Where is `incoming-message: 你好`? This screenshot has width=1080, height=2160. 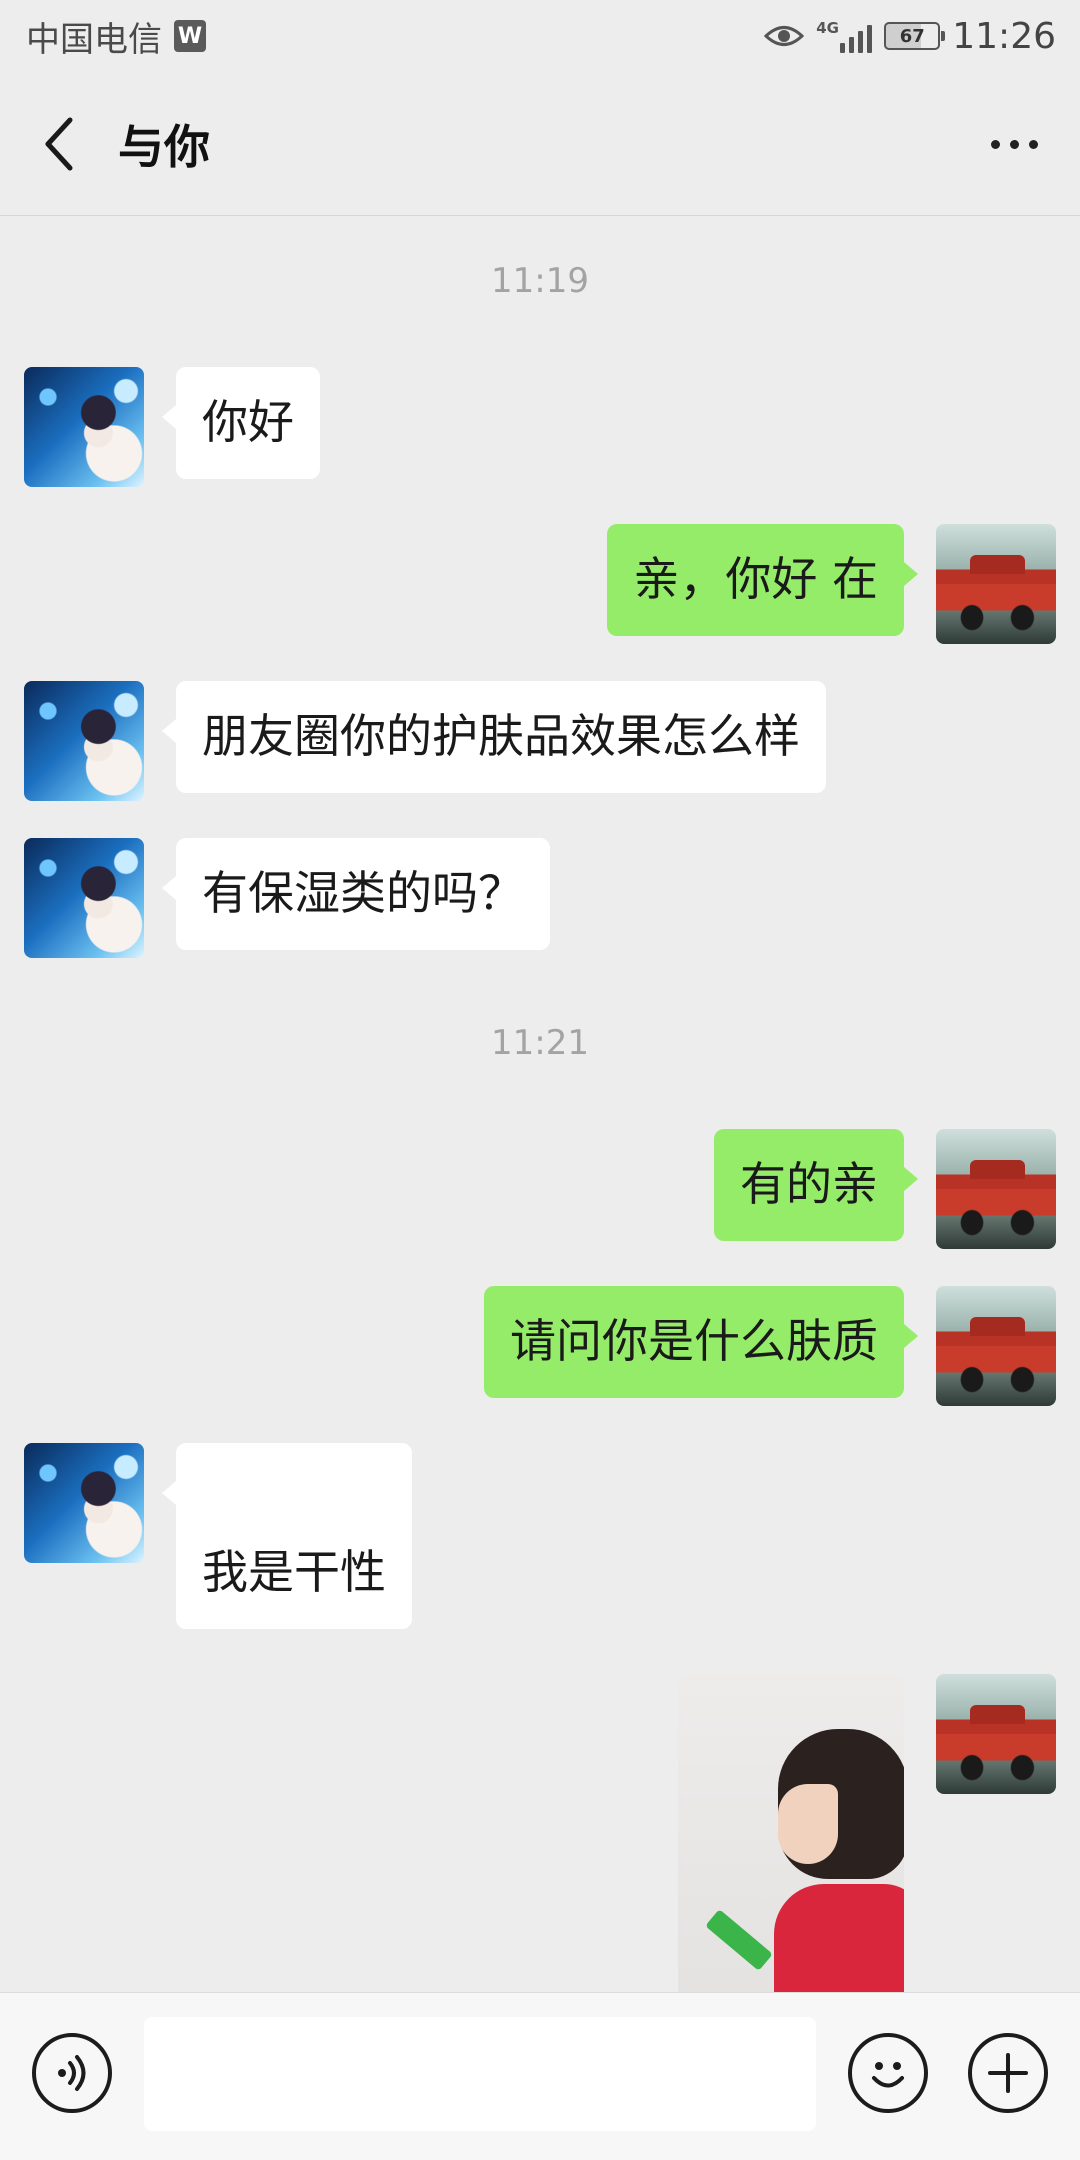 incoming-message: 你好 is located at coordinates (241, 423).